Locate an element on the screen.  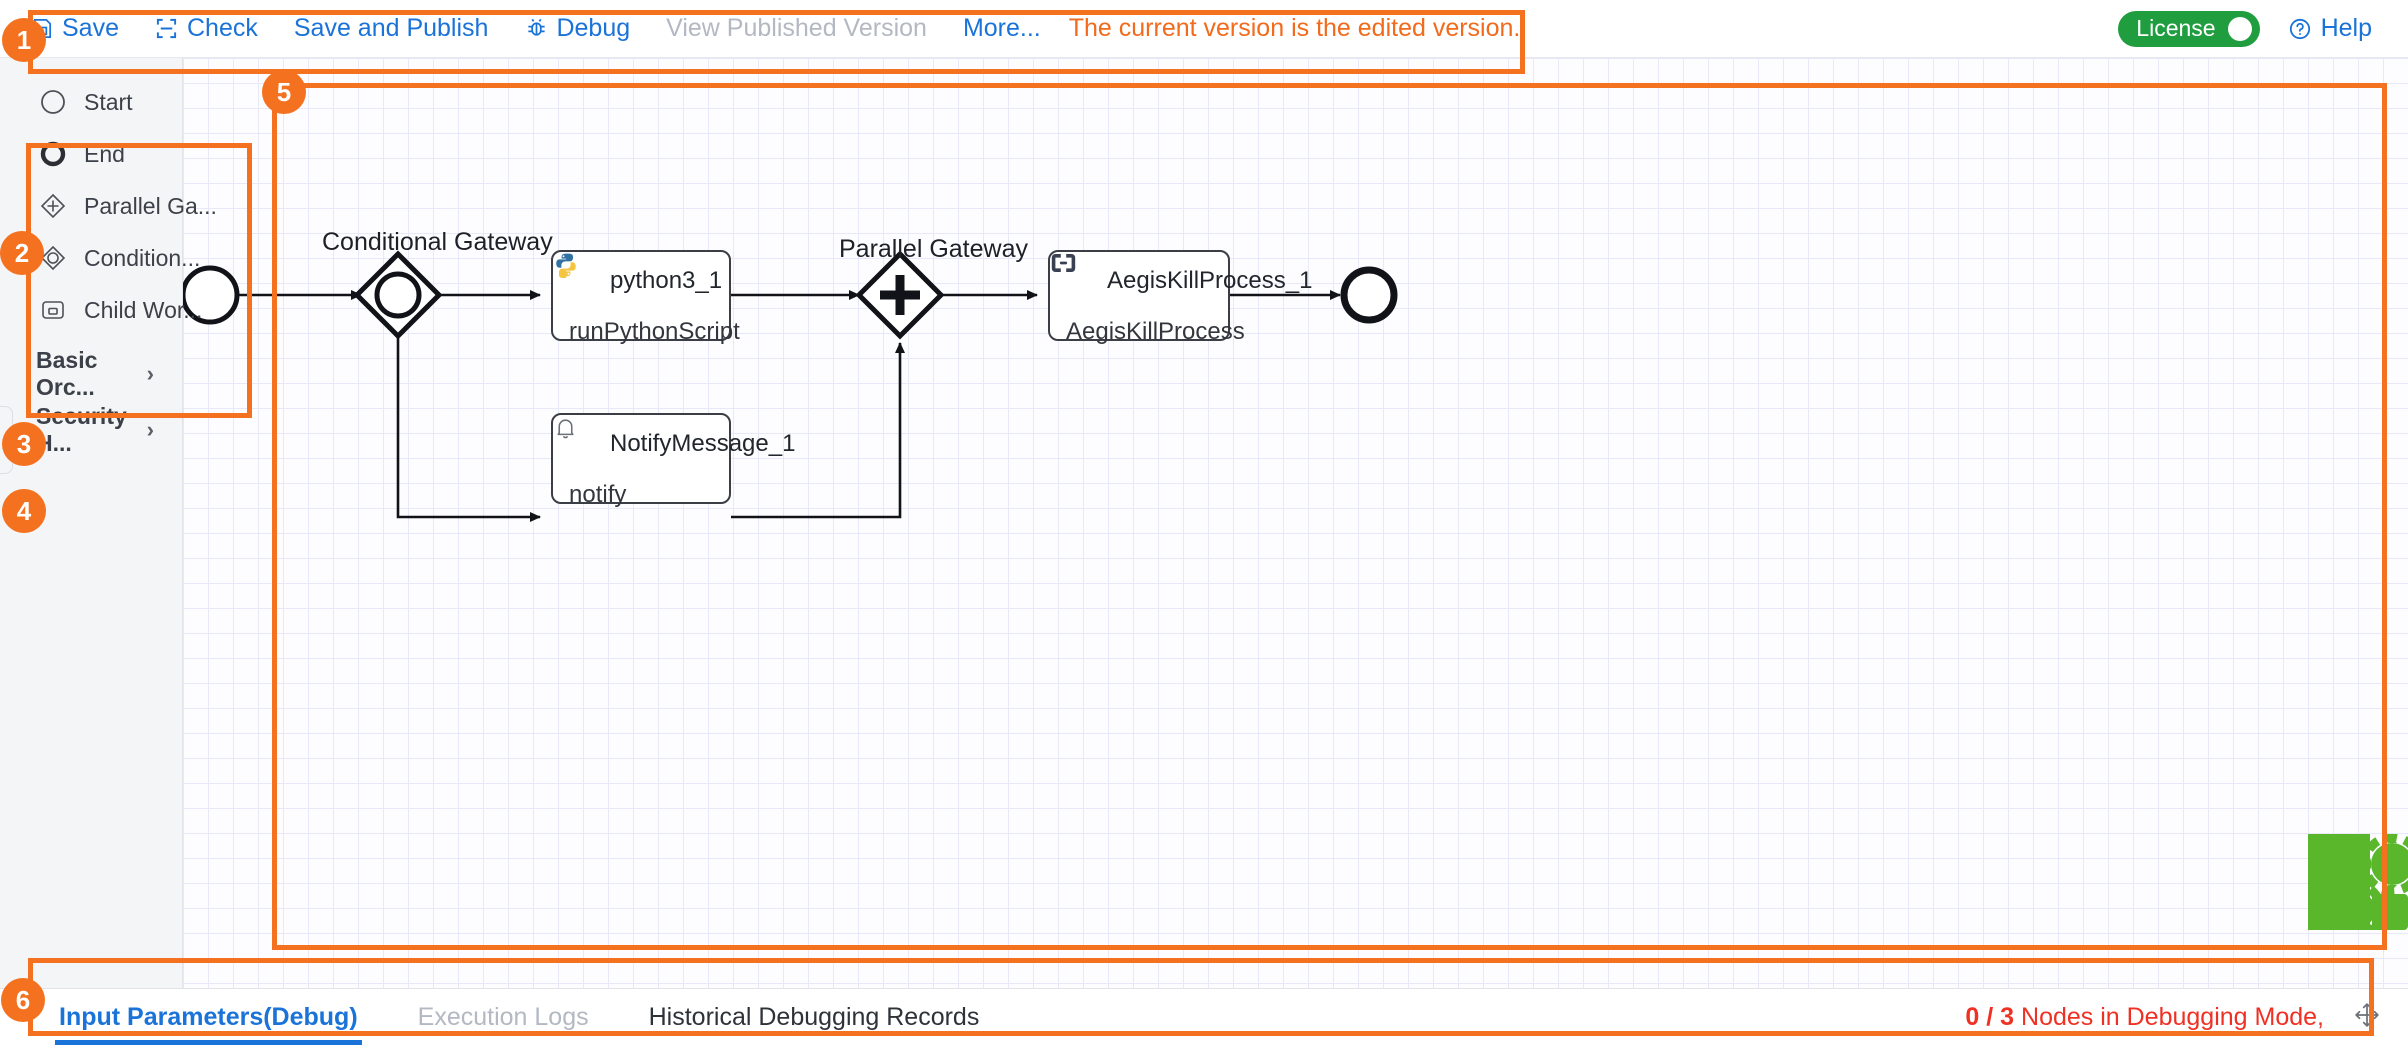
tab-execution-logs: Execution Logs is located at coordinates (503, 1017).